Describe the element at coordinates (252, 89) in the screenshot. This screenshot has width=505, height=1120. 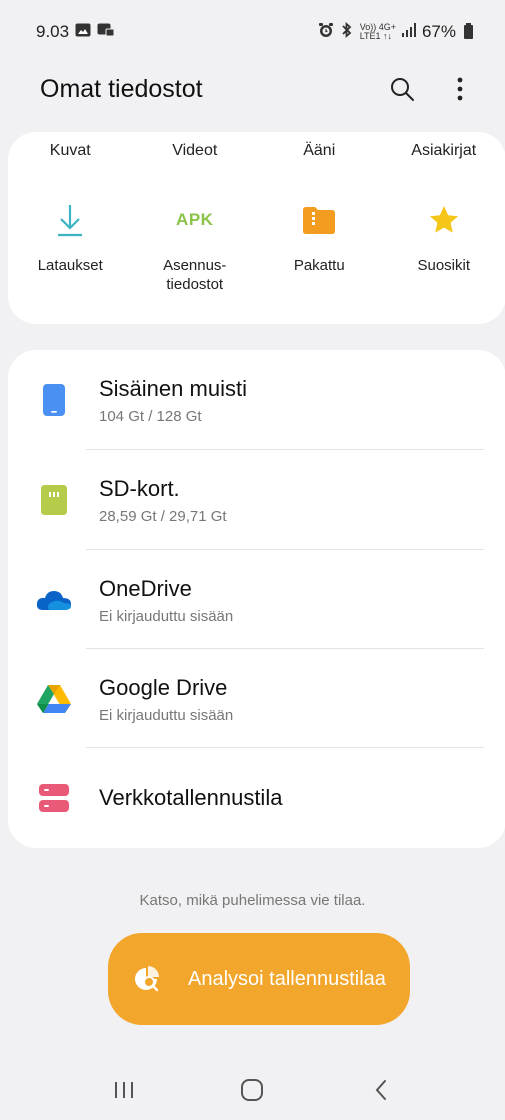
I see `app-header: Omat tiedostot` at that location.